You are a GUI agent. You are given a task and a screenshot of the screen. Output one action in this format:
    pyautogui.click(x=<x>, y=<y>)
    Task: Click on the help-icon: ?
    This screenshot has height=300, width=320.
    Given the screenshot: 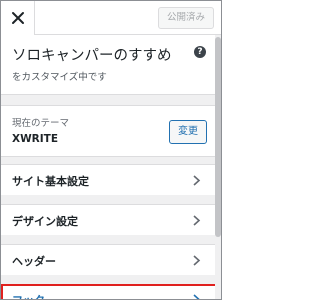 What is the action you would take?
    pyautogui.click(x=200, y=52)
    